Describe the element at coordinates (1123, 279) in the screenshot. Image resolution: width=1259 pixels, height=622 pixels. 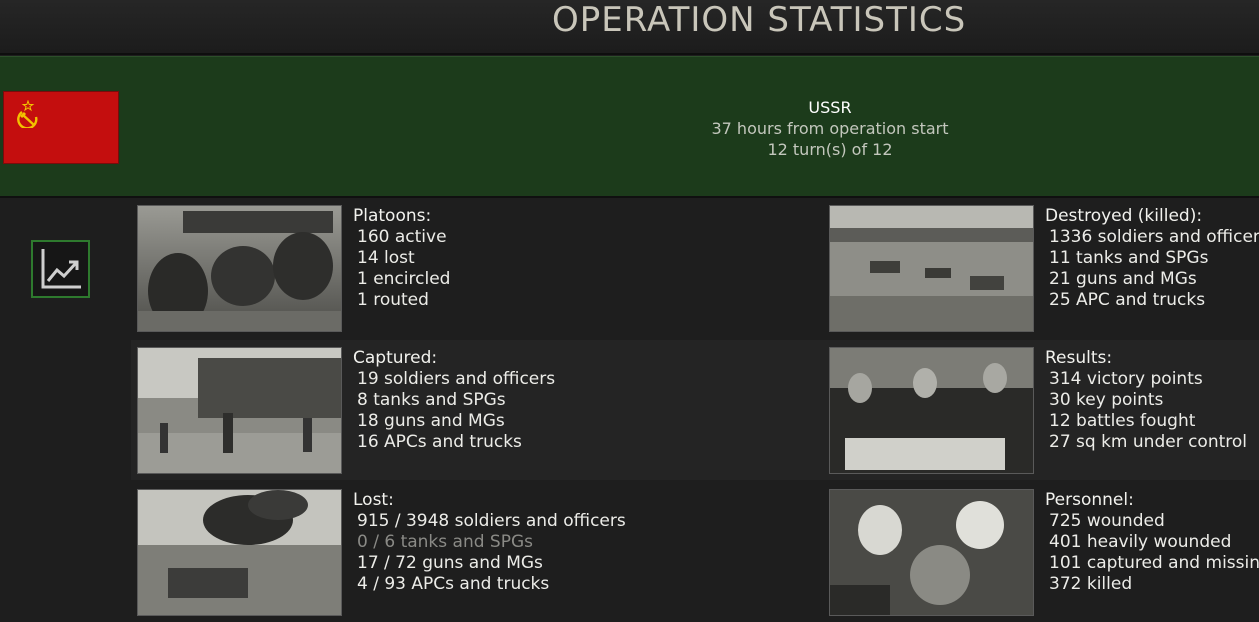
I see `destroyed-guns: 21 guns and MGs` at that location.